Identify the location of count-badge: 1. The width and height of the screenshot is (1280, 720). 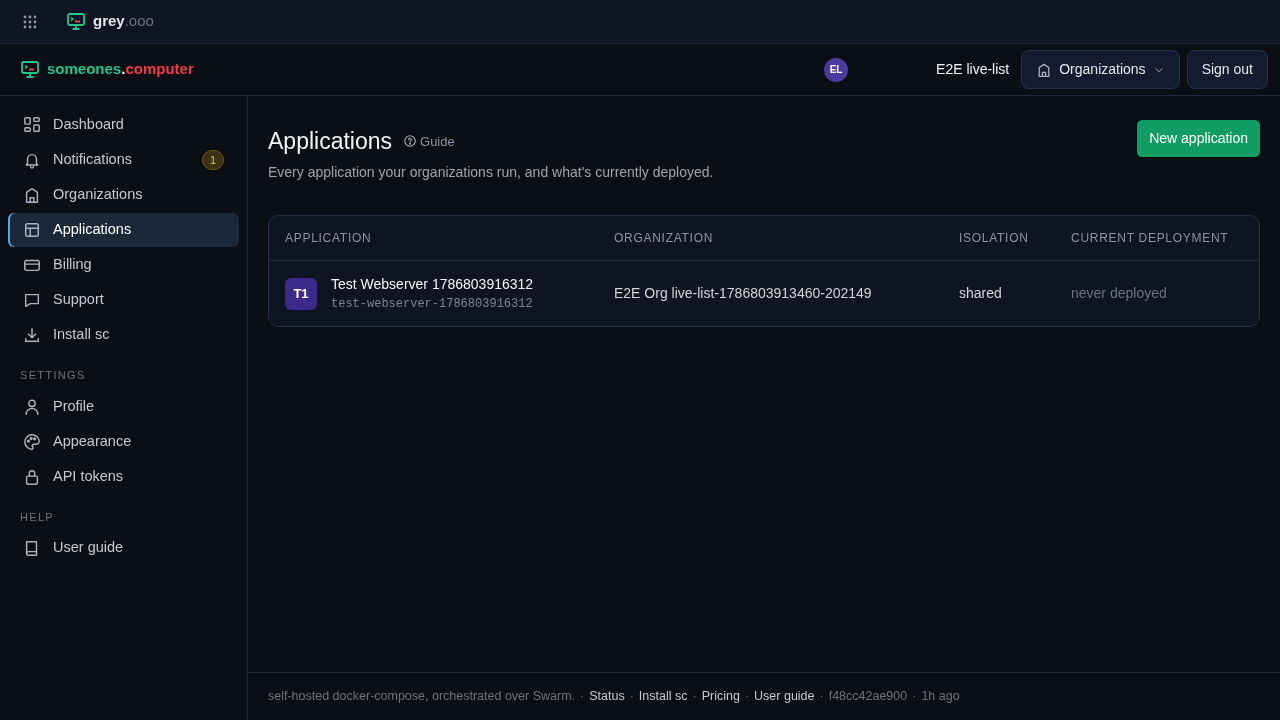
(212, 160).